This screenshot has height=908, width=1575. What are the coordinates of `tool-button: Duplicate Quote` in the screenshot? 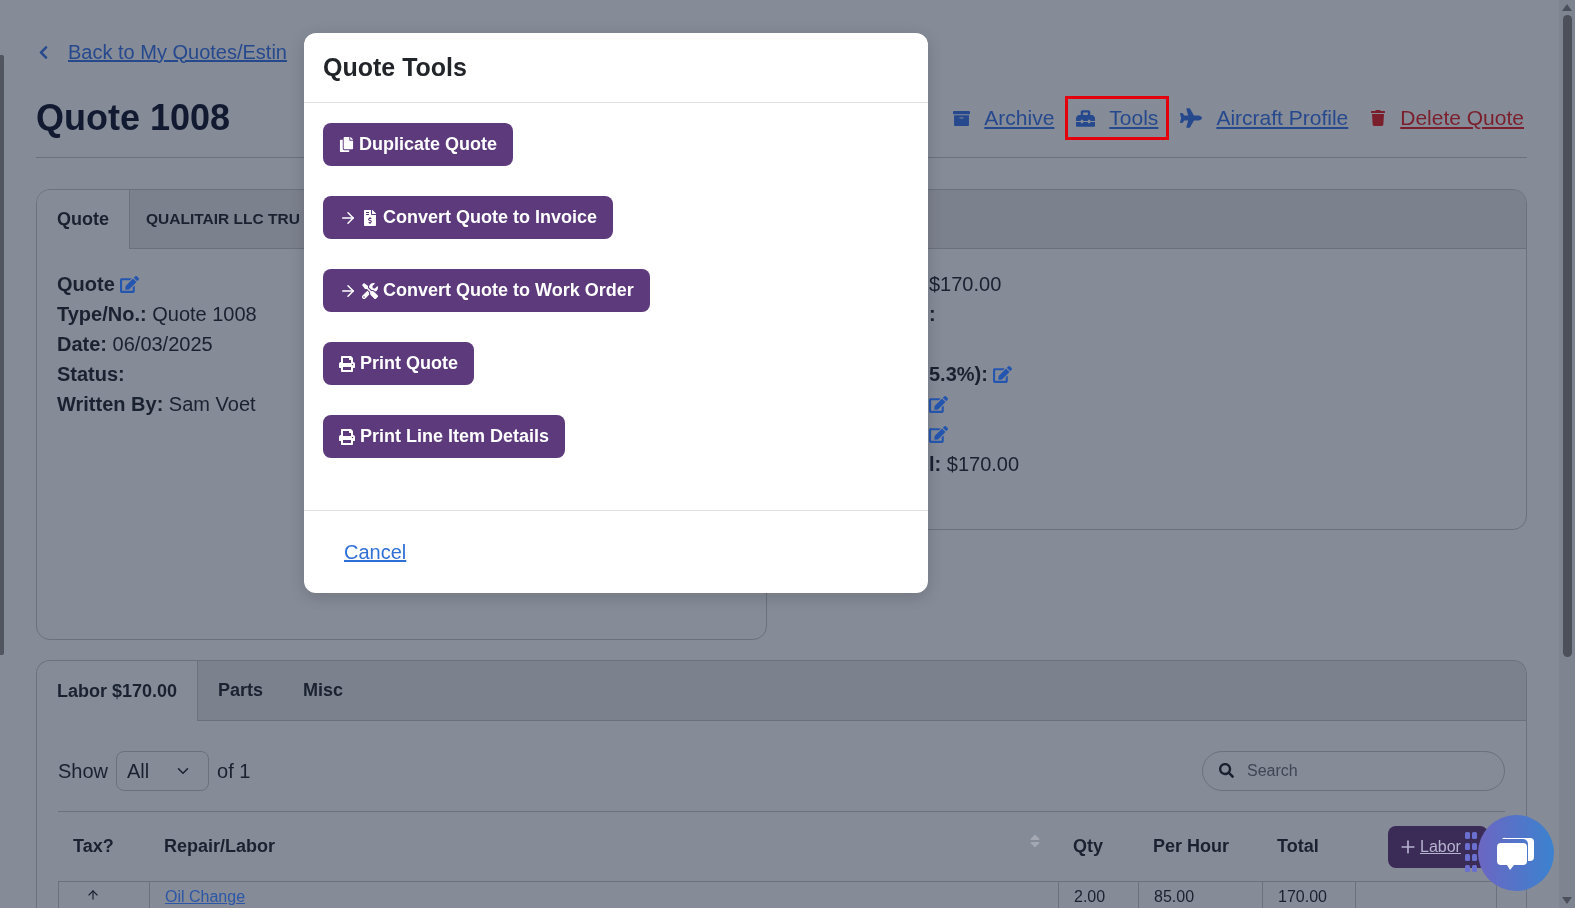 It's located at (418, 144).